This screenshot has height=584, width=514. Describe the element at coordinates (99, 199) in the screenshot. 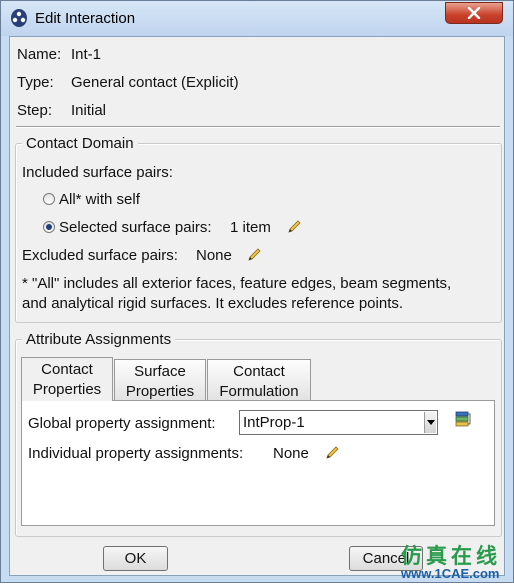

I see `all-with-self-label: All* with self` at that location.